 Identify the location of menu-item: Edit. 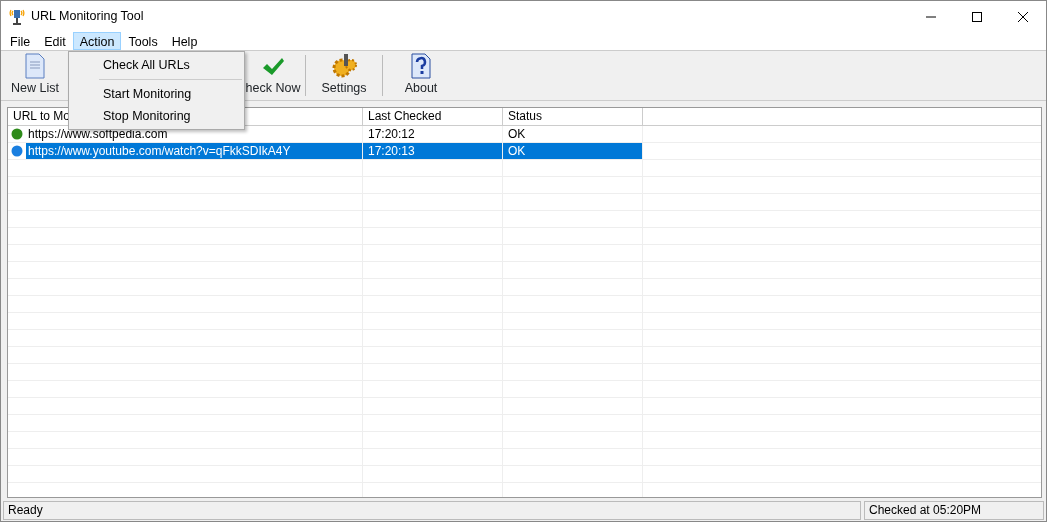
(55, 41).